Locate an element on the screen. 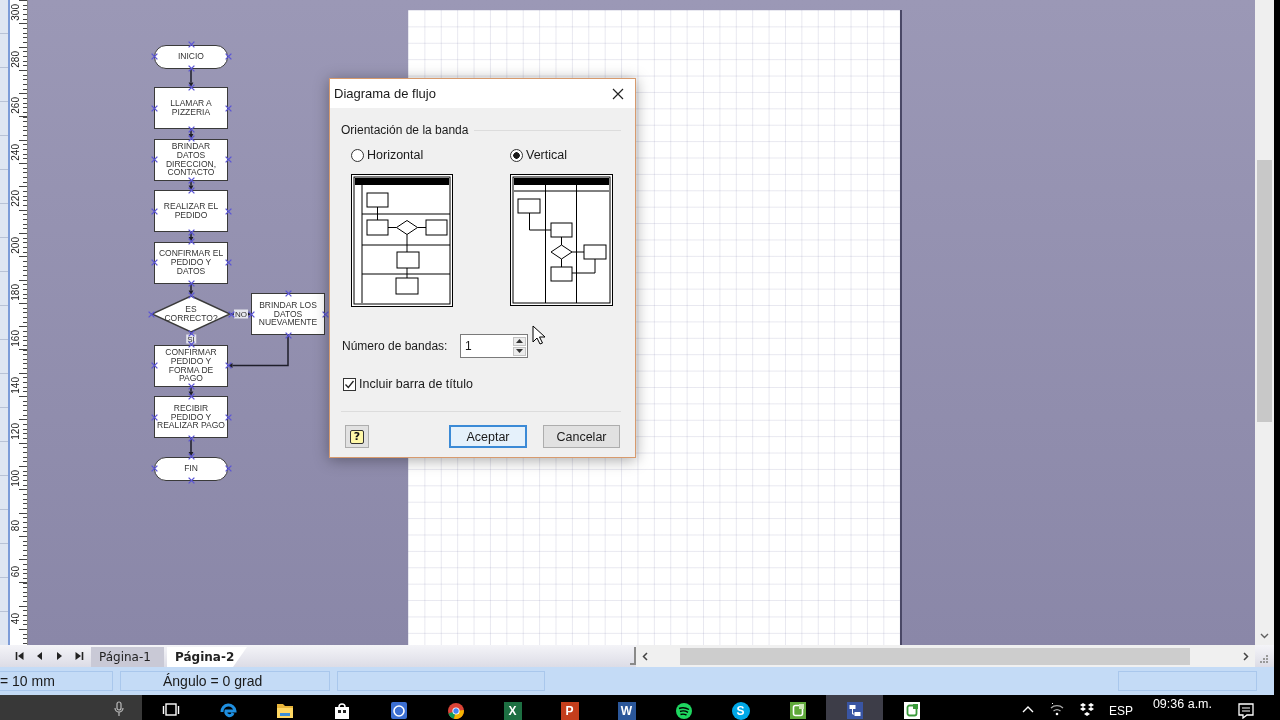 The height and width of the screenshot is (720, 1280). ruler-label: 40 is located at coordinates (16, 618).